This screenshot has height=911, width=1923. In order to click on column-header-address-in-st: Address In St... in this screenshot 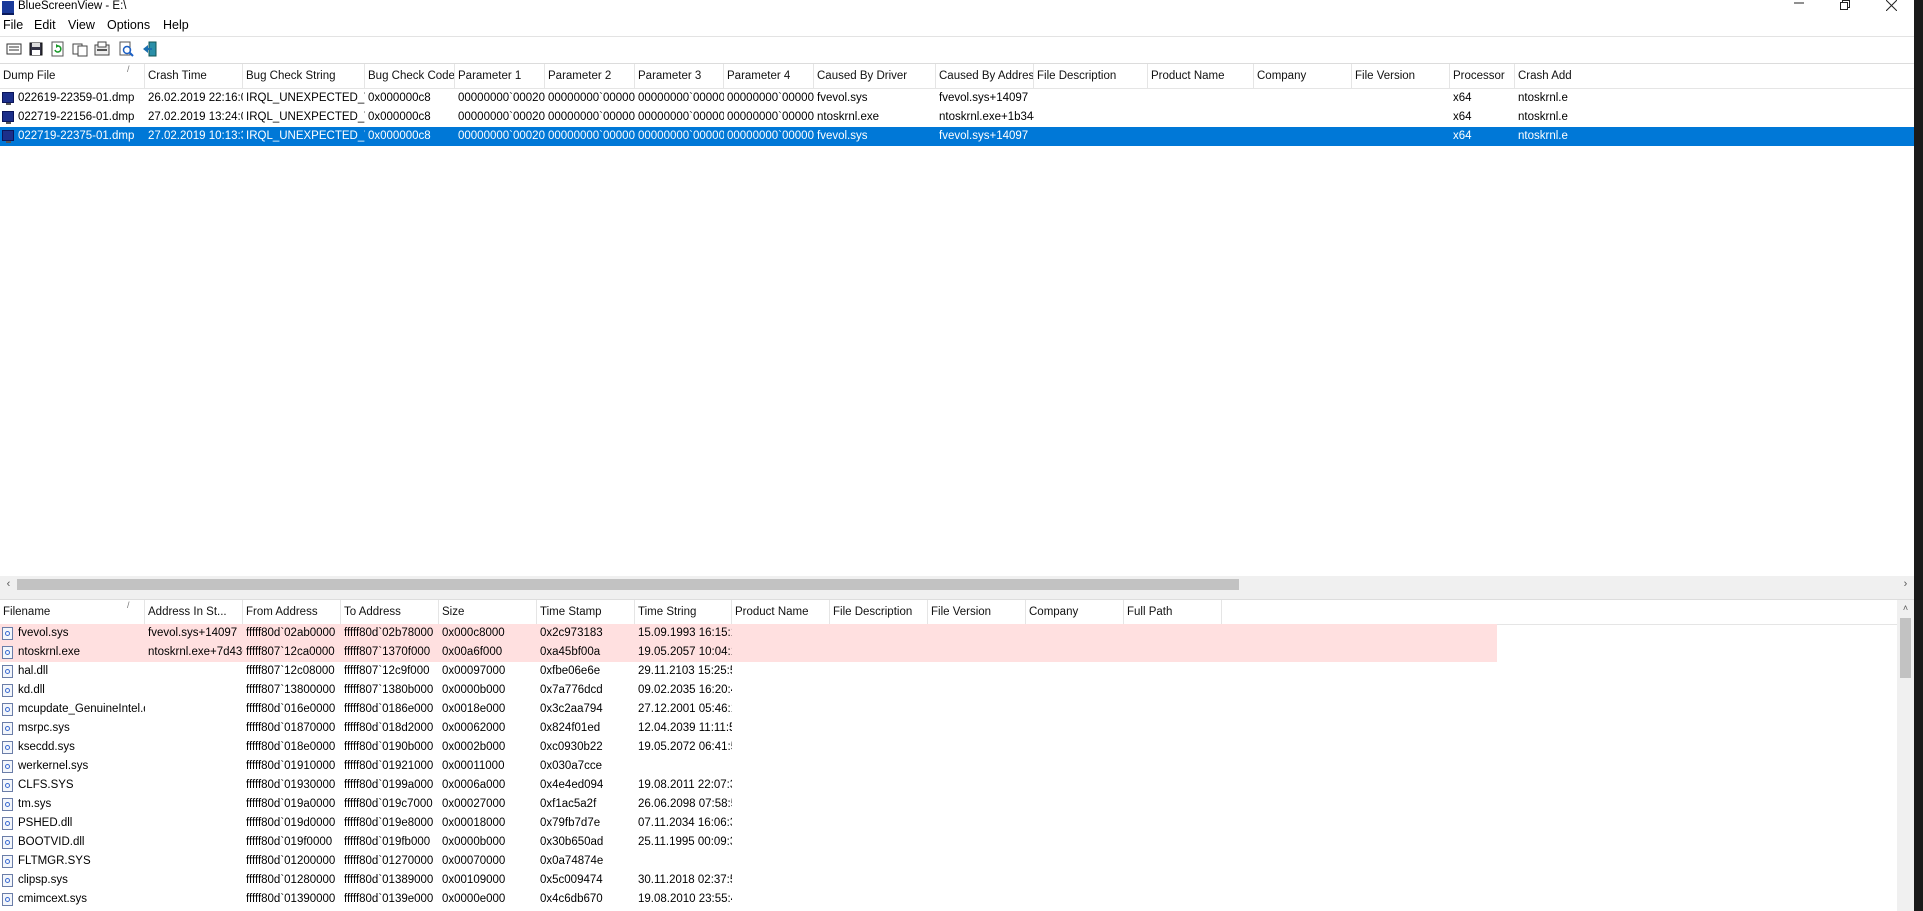, I will do `click(194, 612)`.